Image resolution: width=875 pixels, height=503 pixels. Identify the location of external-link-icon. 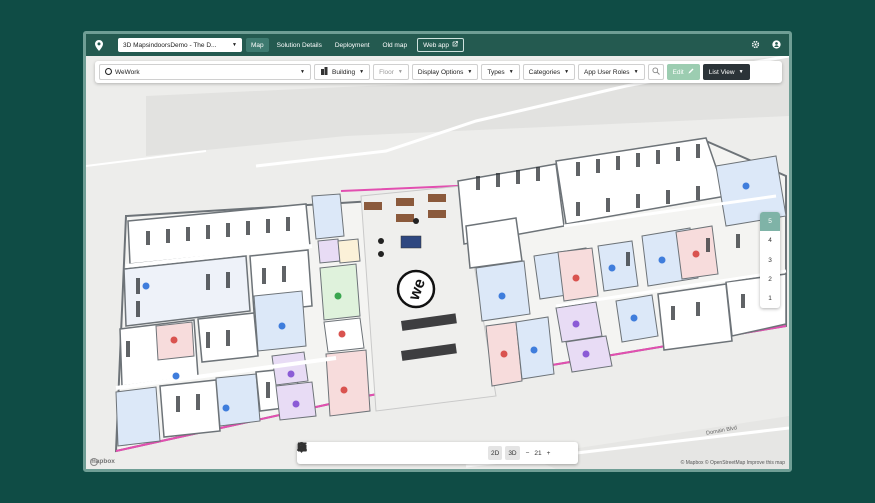
(455, 45).